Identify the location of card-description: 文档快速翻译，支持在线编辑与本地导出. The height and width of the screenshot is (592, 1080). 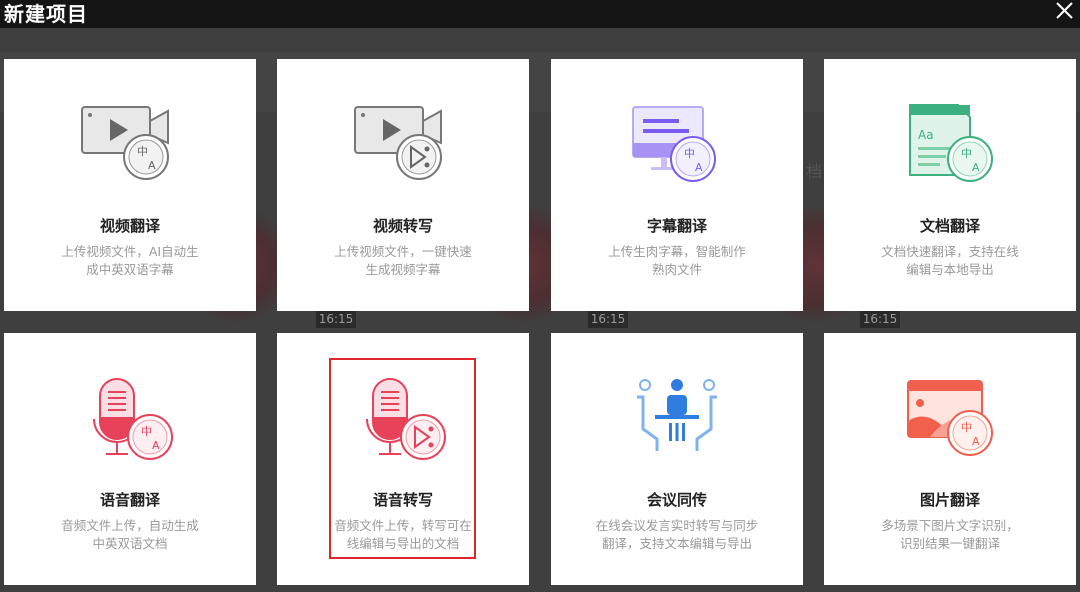
(950, 260).